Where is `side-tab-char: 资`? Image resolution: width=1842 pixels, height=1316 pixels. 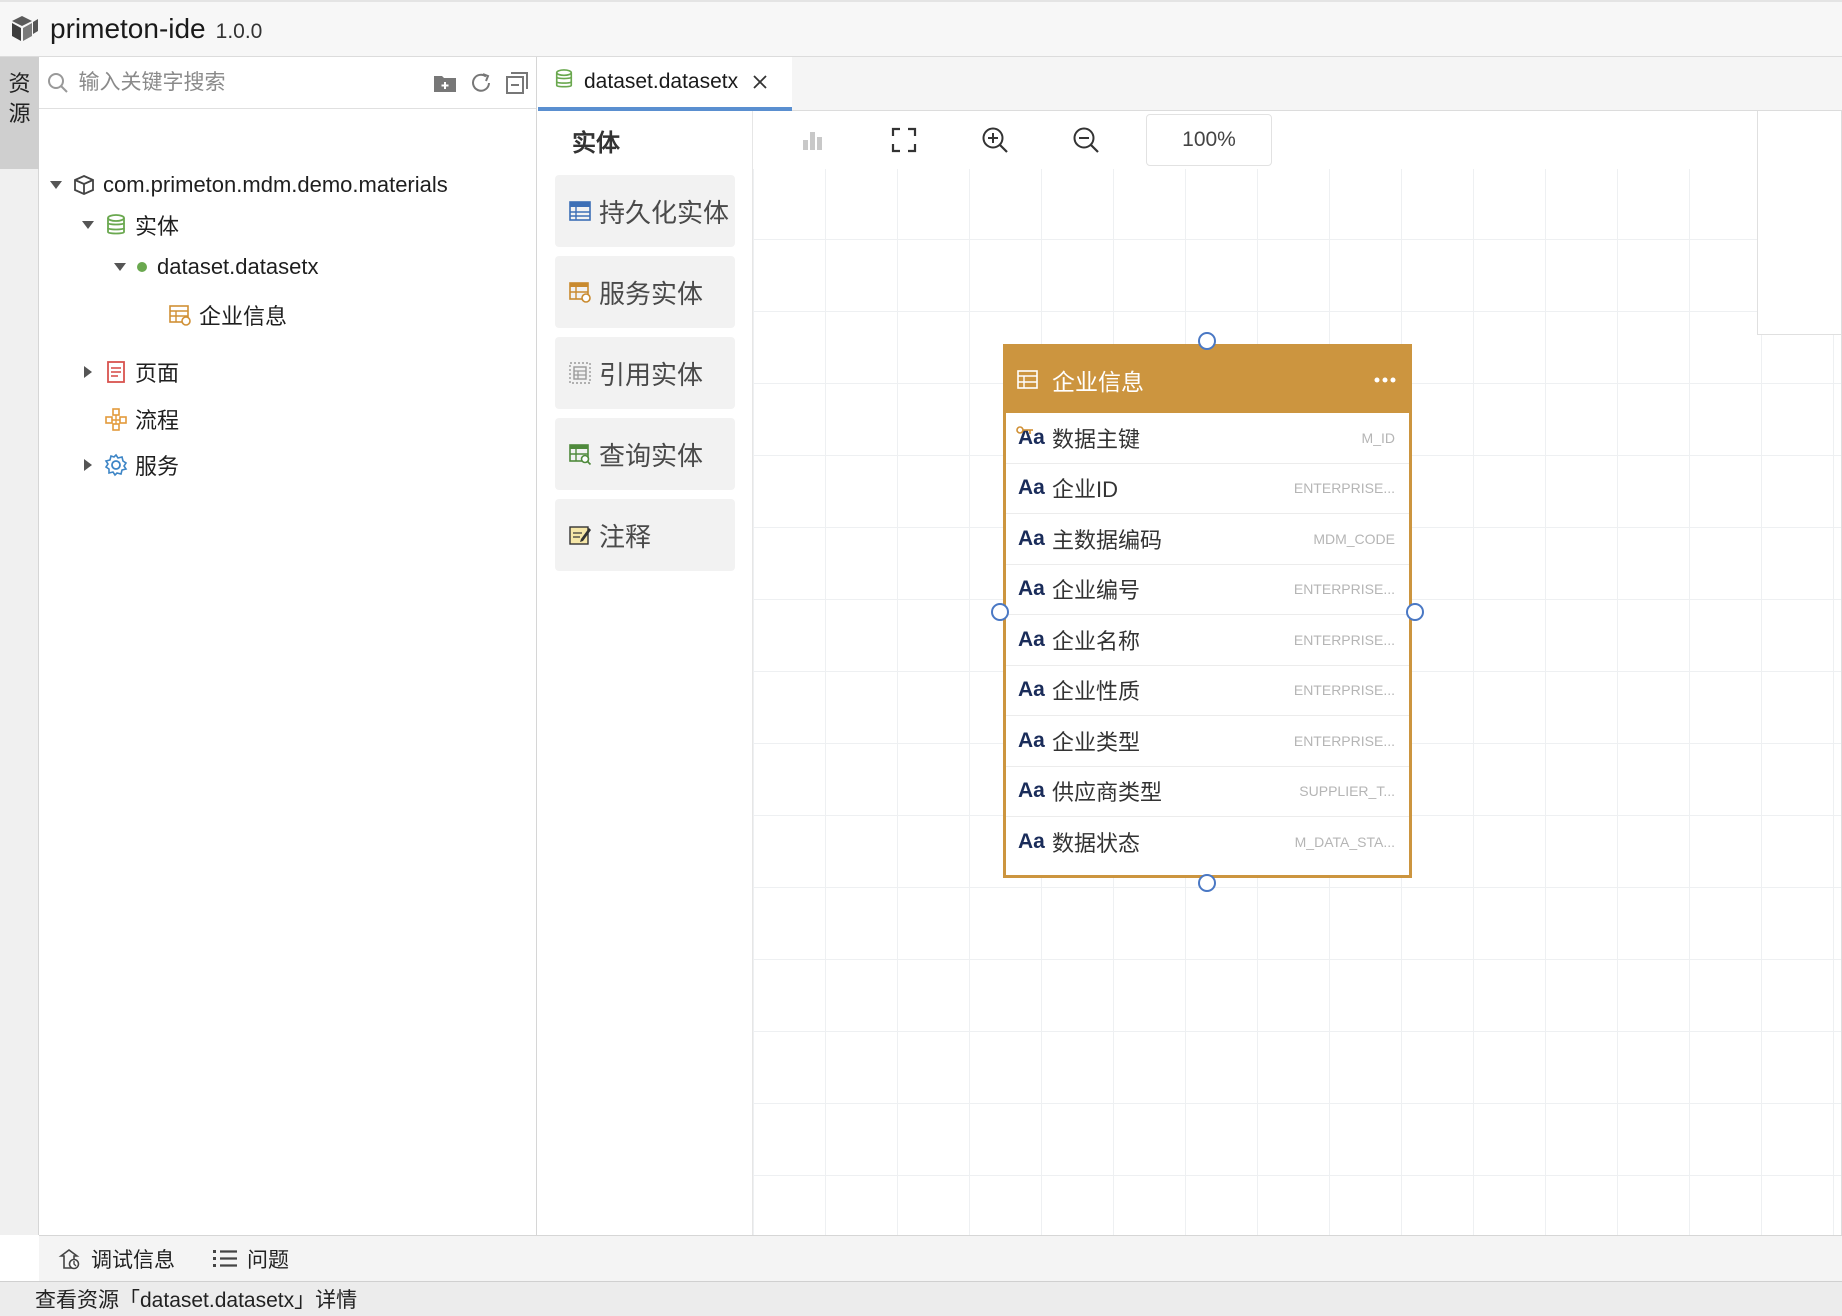
side-tab-char: 资 is located at coordinates (19, 83).